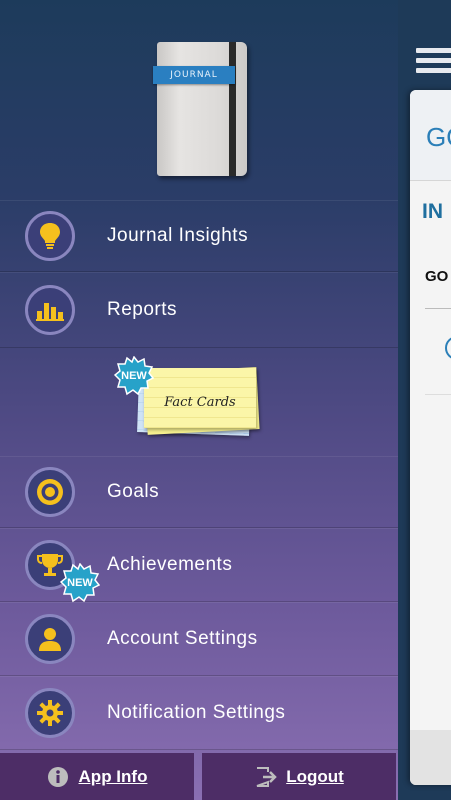  Describe the element at coordinates (50, 492) in the screenshot. I see `target-icon` at that location.